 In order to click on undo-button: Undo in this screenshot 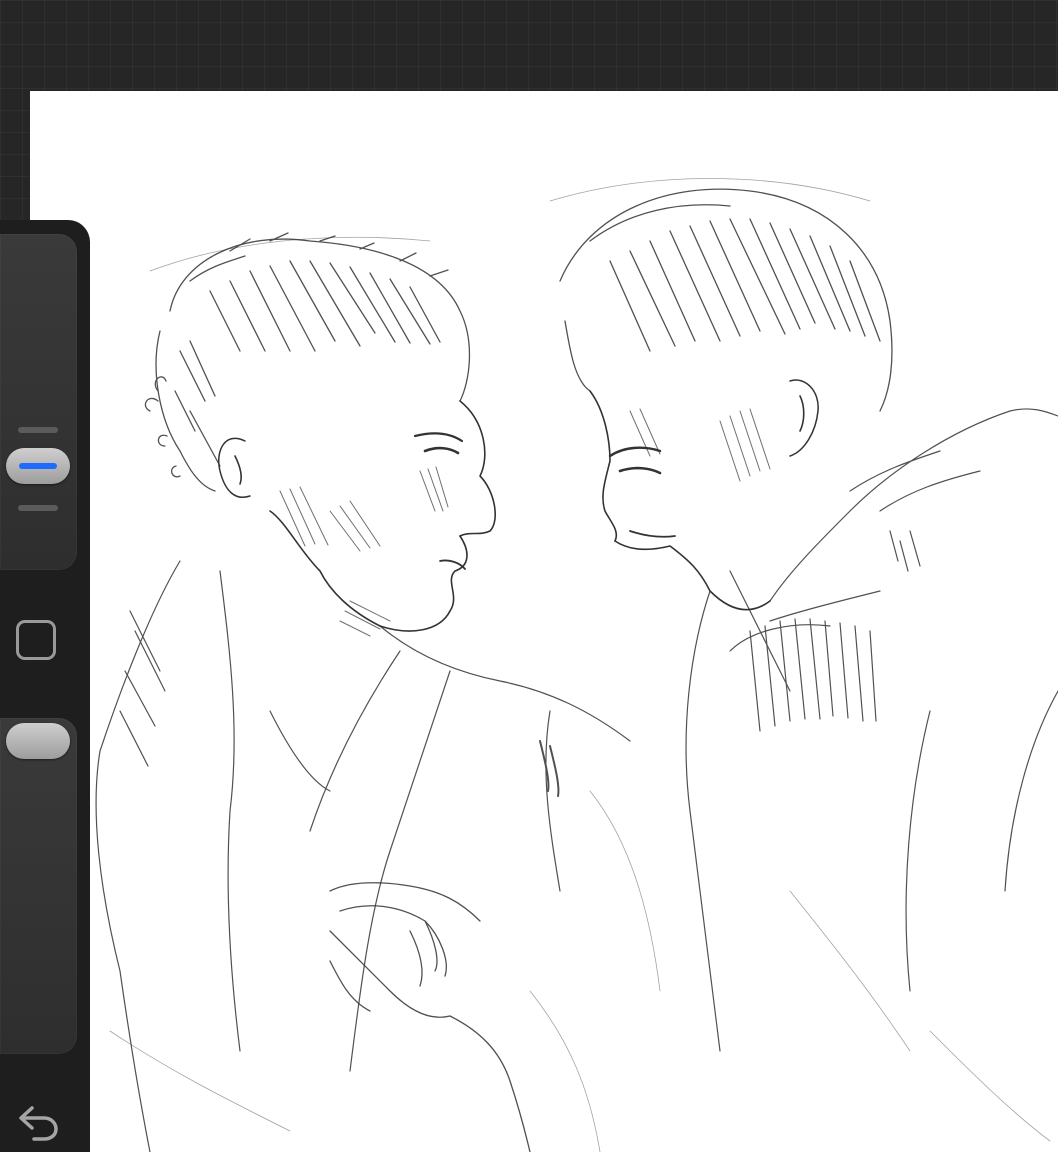, I will do `click(38, 1120)`.